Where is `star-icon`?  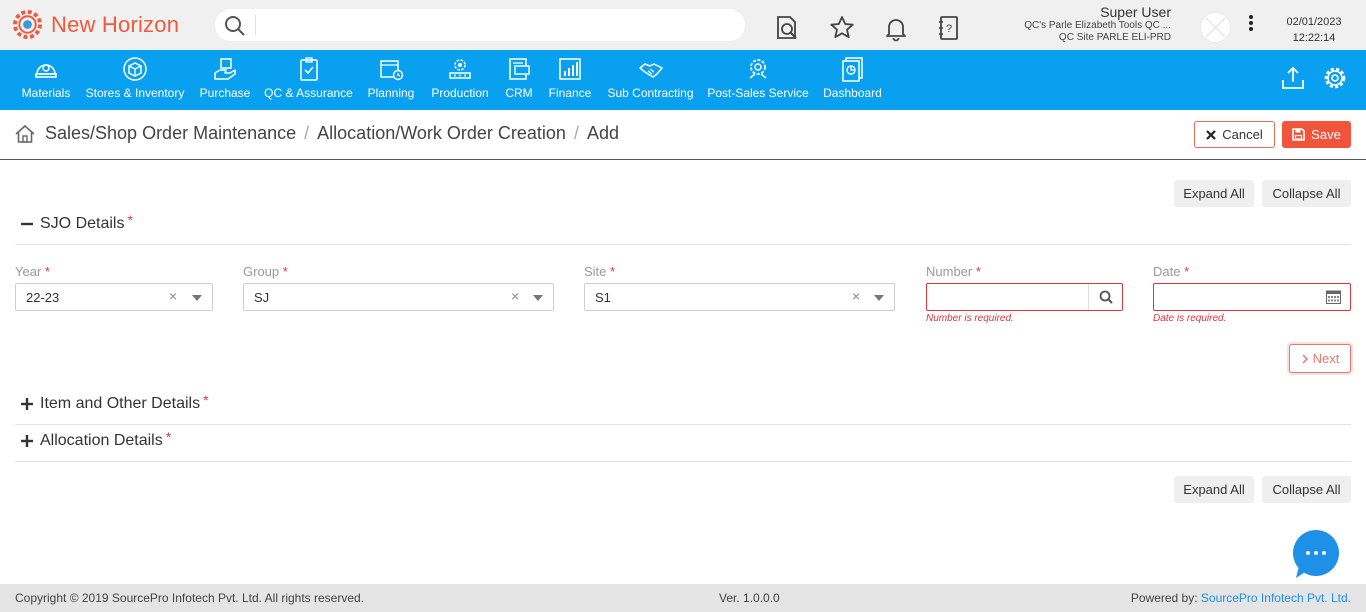 star-icon is located at coordinates (842, 28).